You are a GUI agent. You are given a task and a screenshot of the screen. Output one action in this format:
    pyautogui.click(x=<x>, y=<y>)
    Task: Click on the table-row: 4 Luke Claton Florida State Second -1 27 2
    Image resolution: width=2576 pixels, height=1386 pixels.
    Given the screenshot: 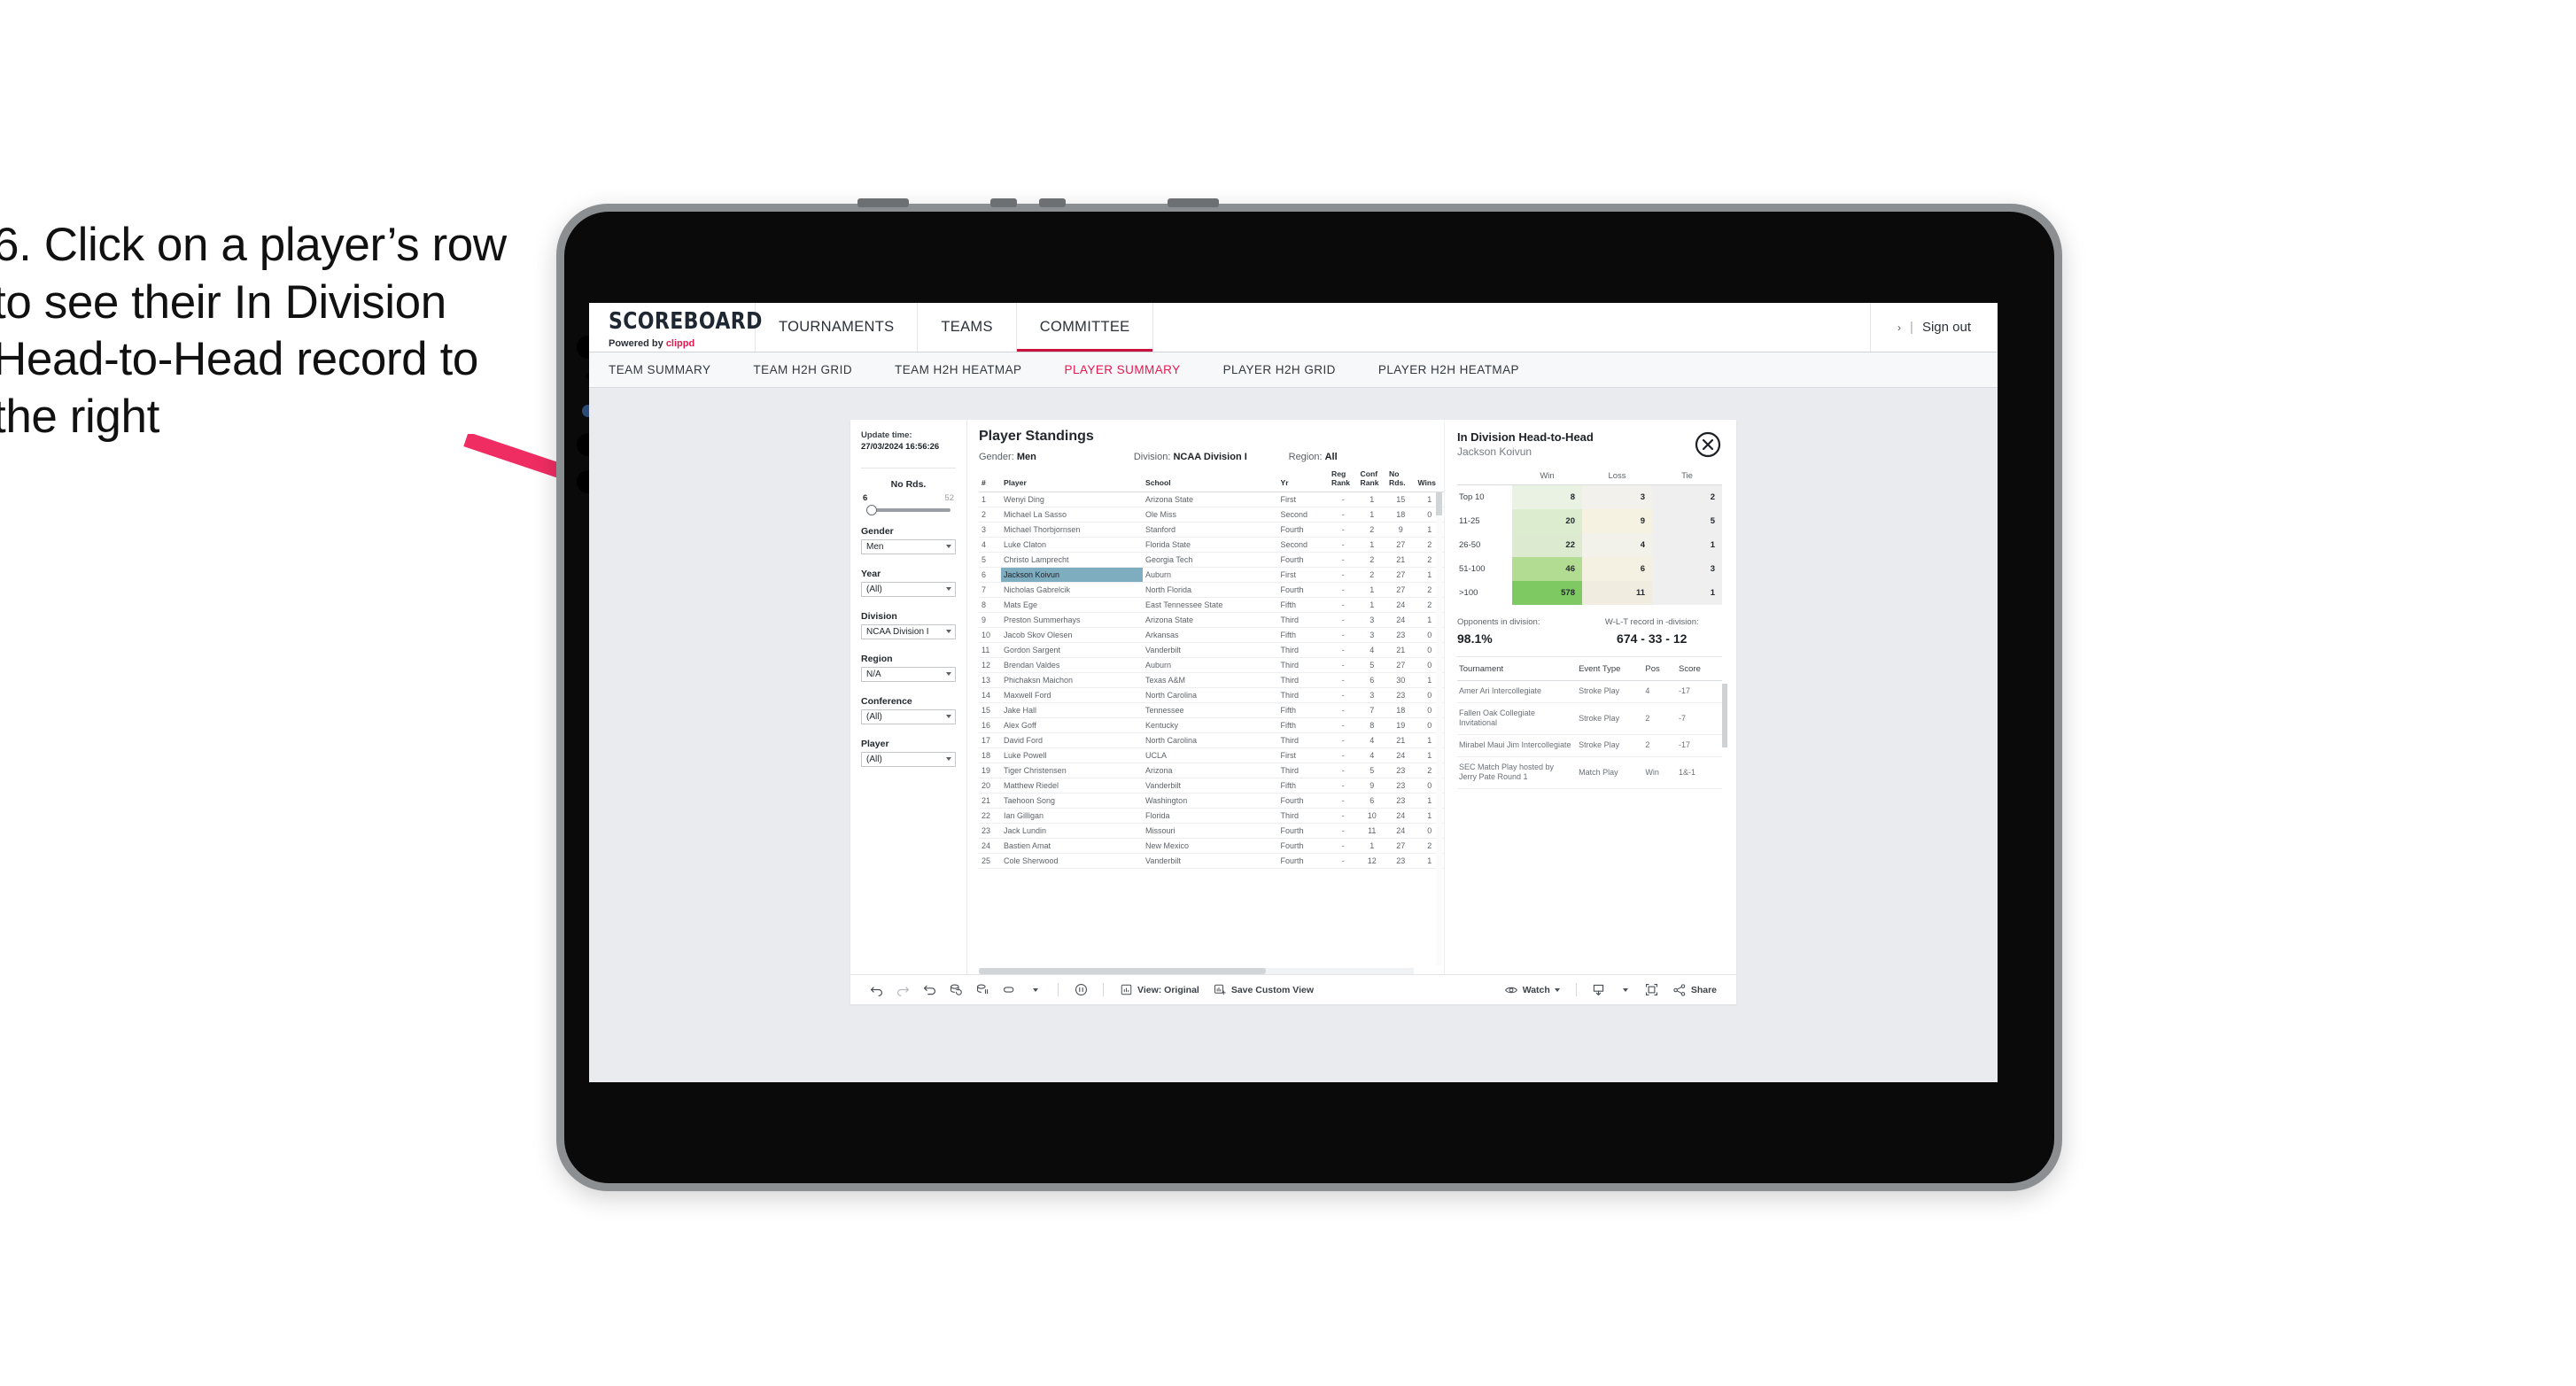 What is the action you would take?
    pyautogui.click(x=1211, y=546)
    